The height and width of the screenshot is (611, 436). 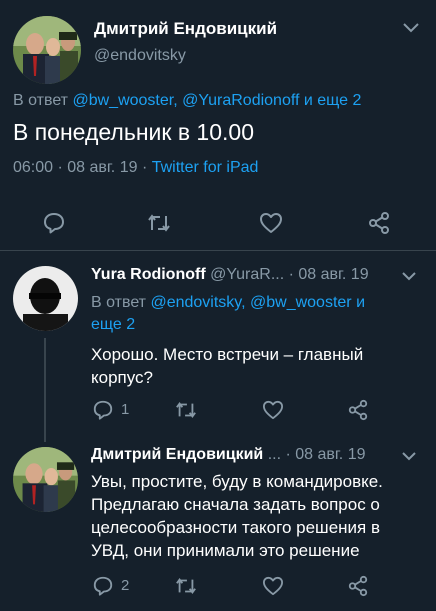 What do you see at coordinates (205, 167) in the screenshot?
I see `tweet-source: Twitter for iPad` at bounding box center [205, 167].